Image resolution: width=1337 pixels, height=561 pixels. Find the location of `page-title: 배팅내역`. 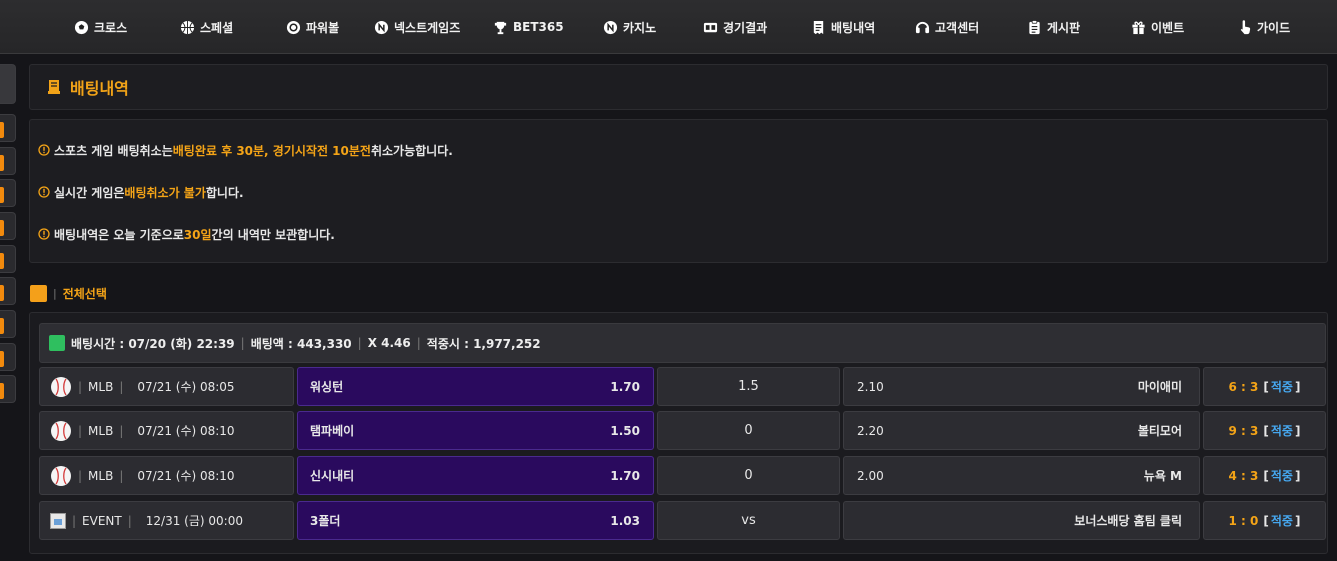

page-title: 배팅내역 is located at coordinates (99, 88).